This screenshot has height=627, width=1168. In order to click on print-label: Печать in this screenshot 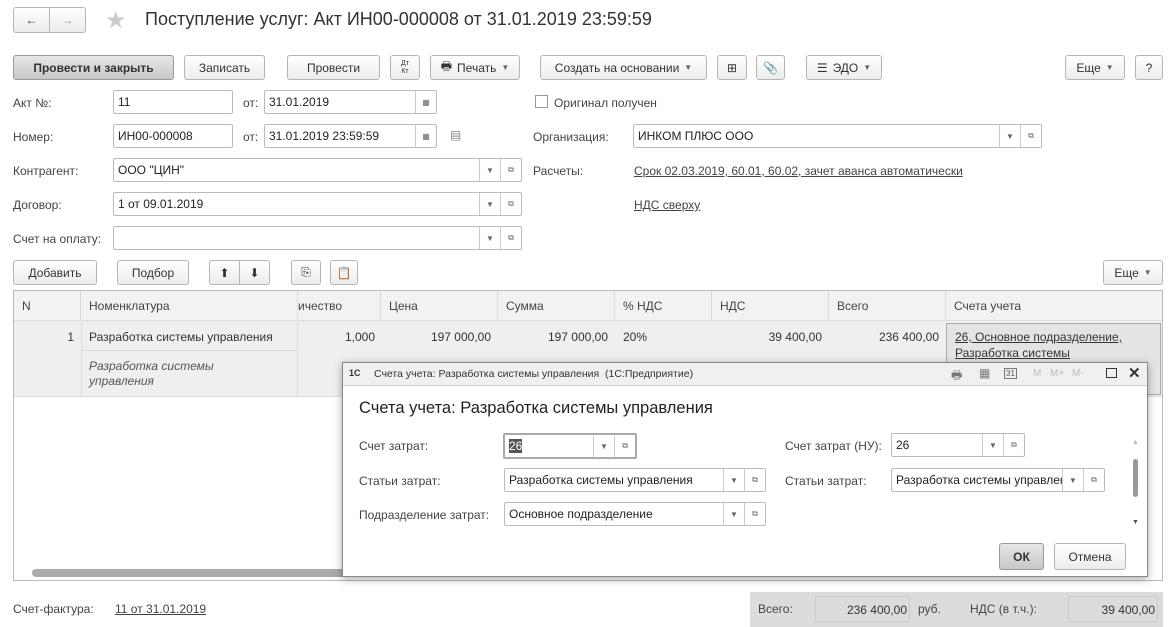, I will do `click(477, 67)`.